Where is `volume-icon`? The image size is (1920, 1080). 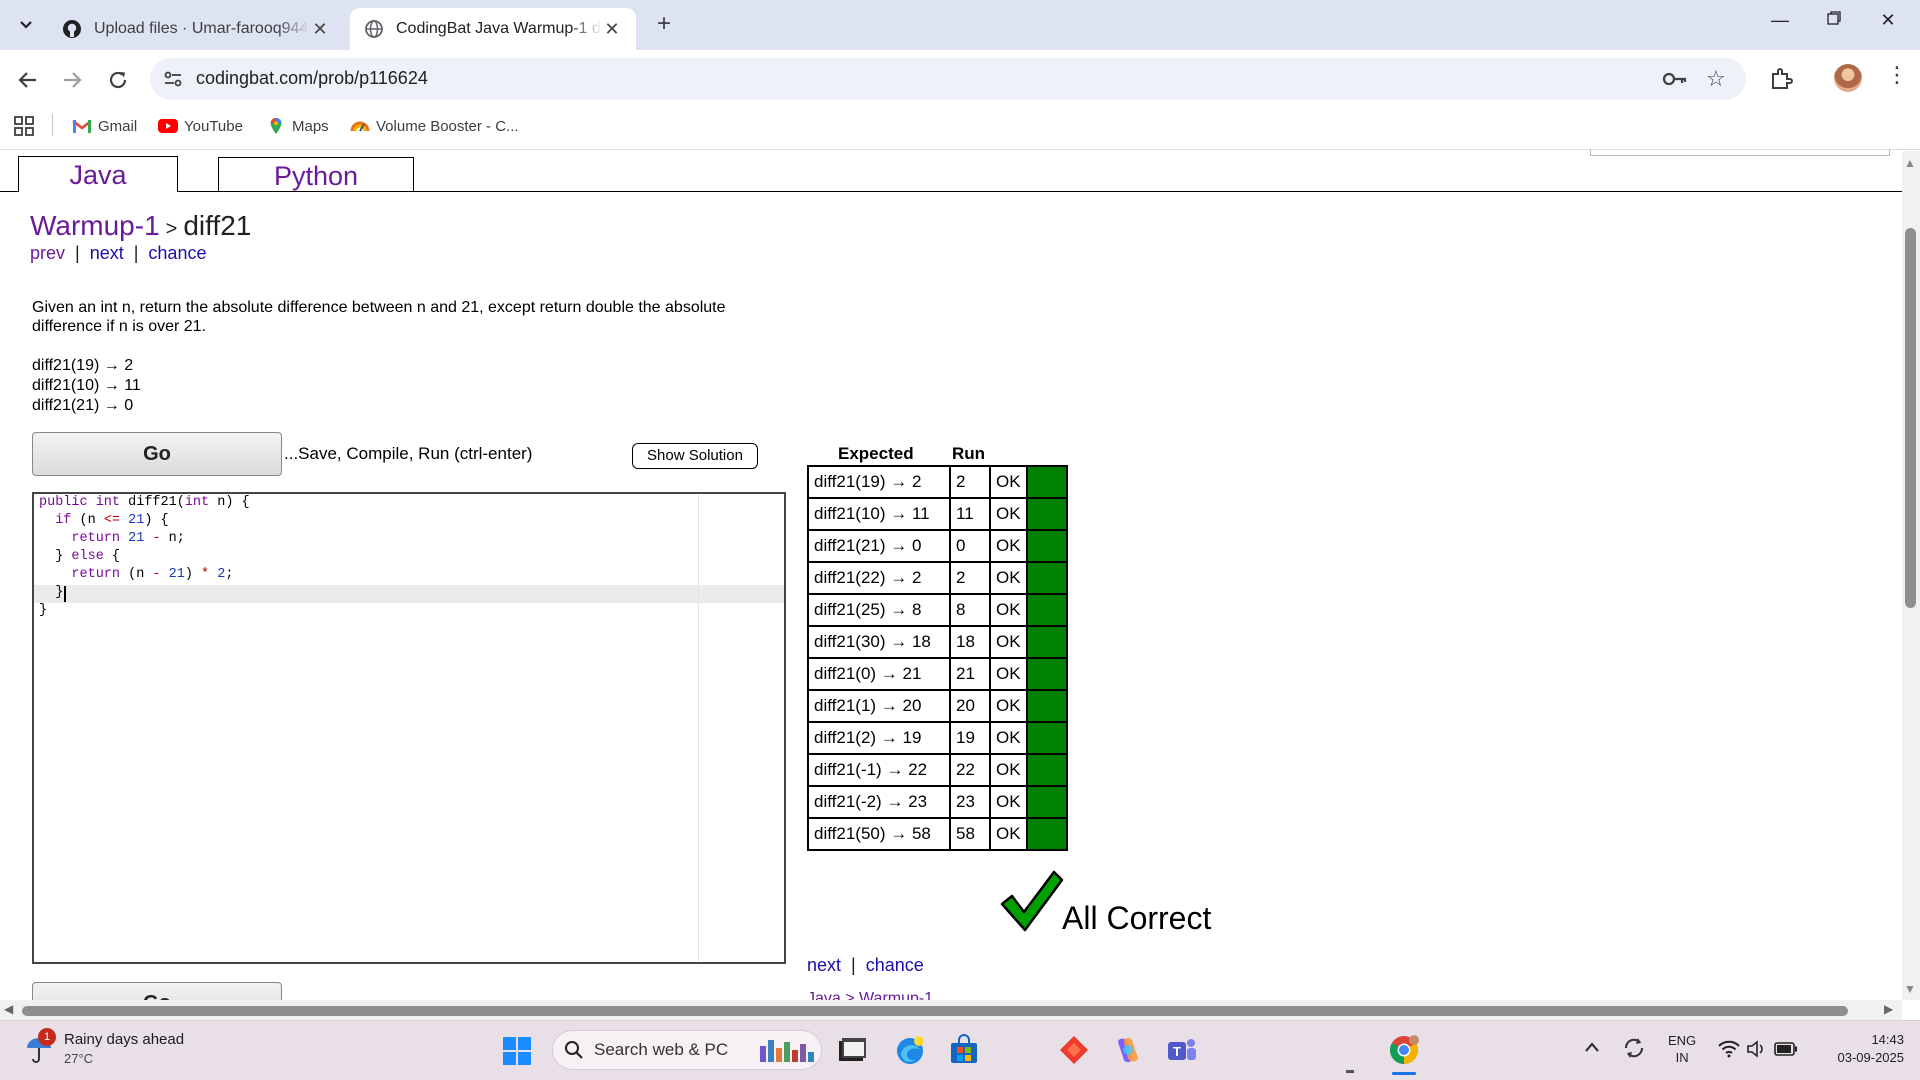 volume-icon is located at coordinates (1756, 1049).